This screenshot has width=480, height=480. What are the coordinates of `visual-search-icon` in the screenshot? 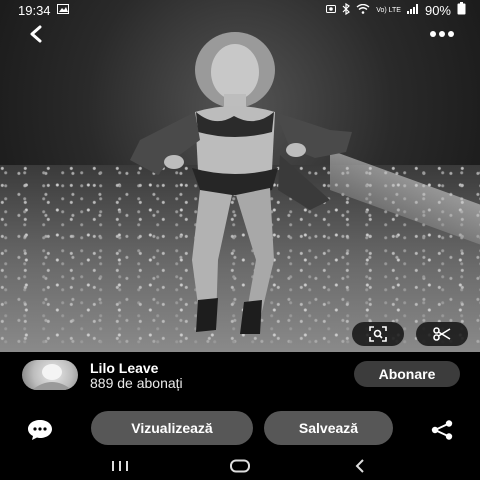 It's located at (378, 334).